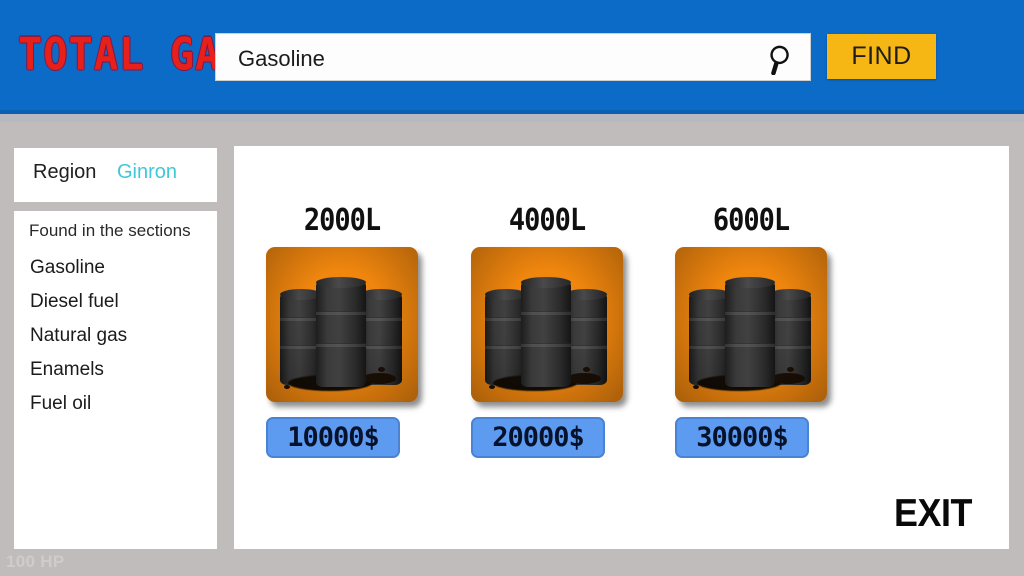  I want to click on sidebar-item-gasoline: Gasoline, so click(67, 268).